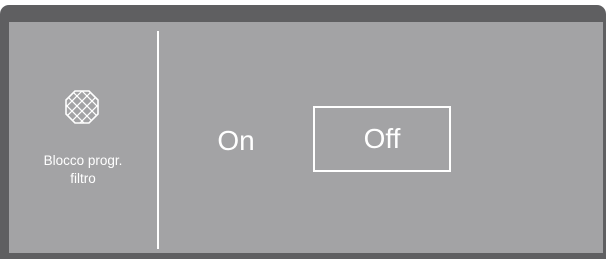 This screenshot has height=259, width=606. What do you see at coordinates (236, 141) in the screenshot?
I see `on-option-button: On` at bounding box center [236, 141].